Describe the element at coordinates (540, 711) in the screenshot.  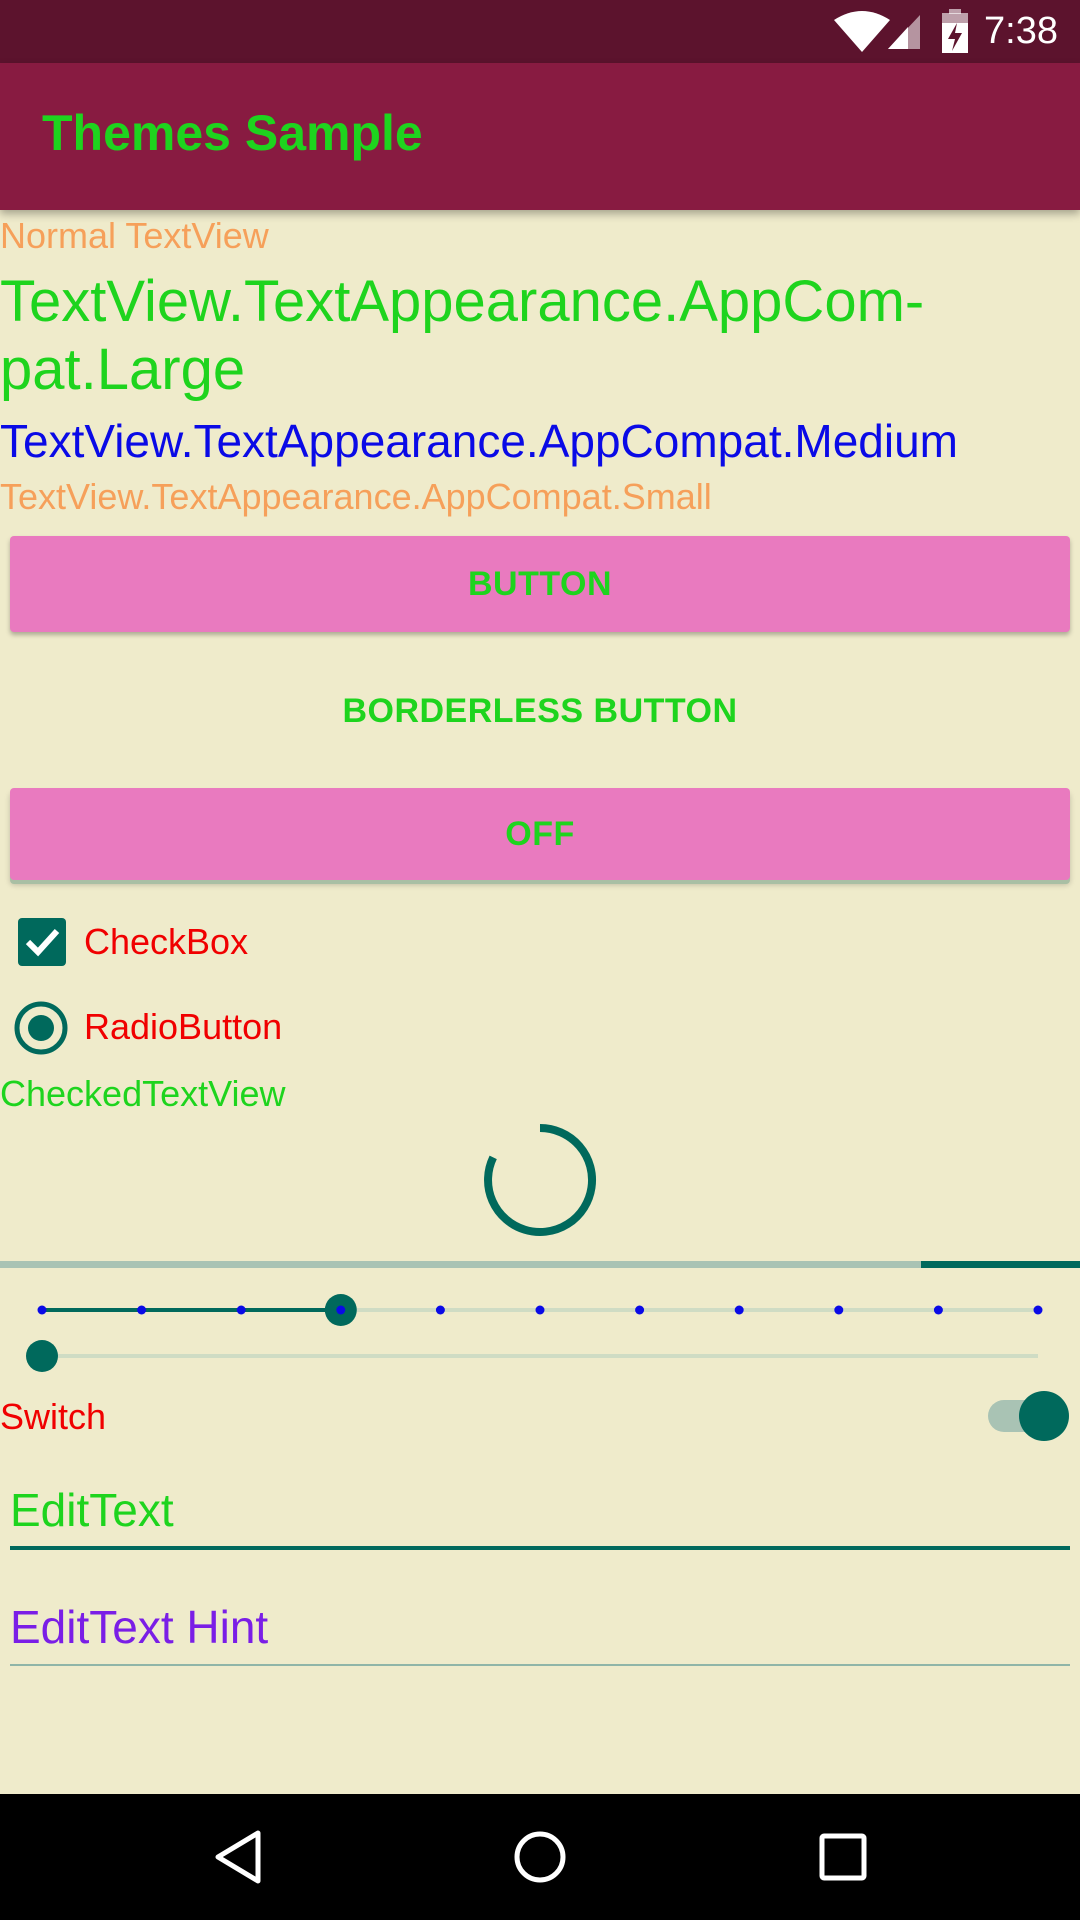
I see `borderless-button: BORDERLESS BUTTON` at that location.